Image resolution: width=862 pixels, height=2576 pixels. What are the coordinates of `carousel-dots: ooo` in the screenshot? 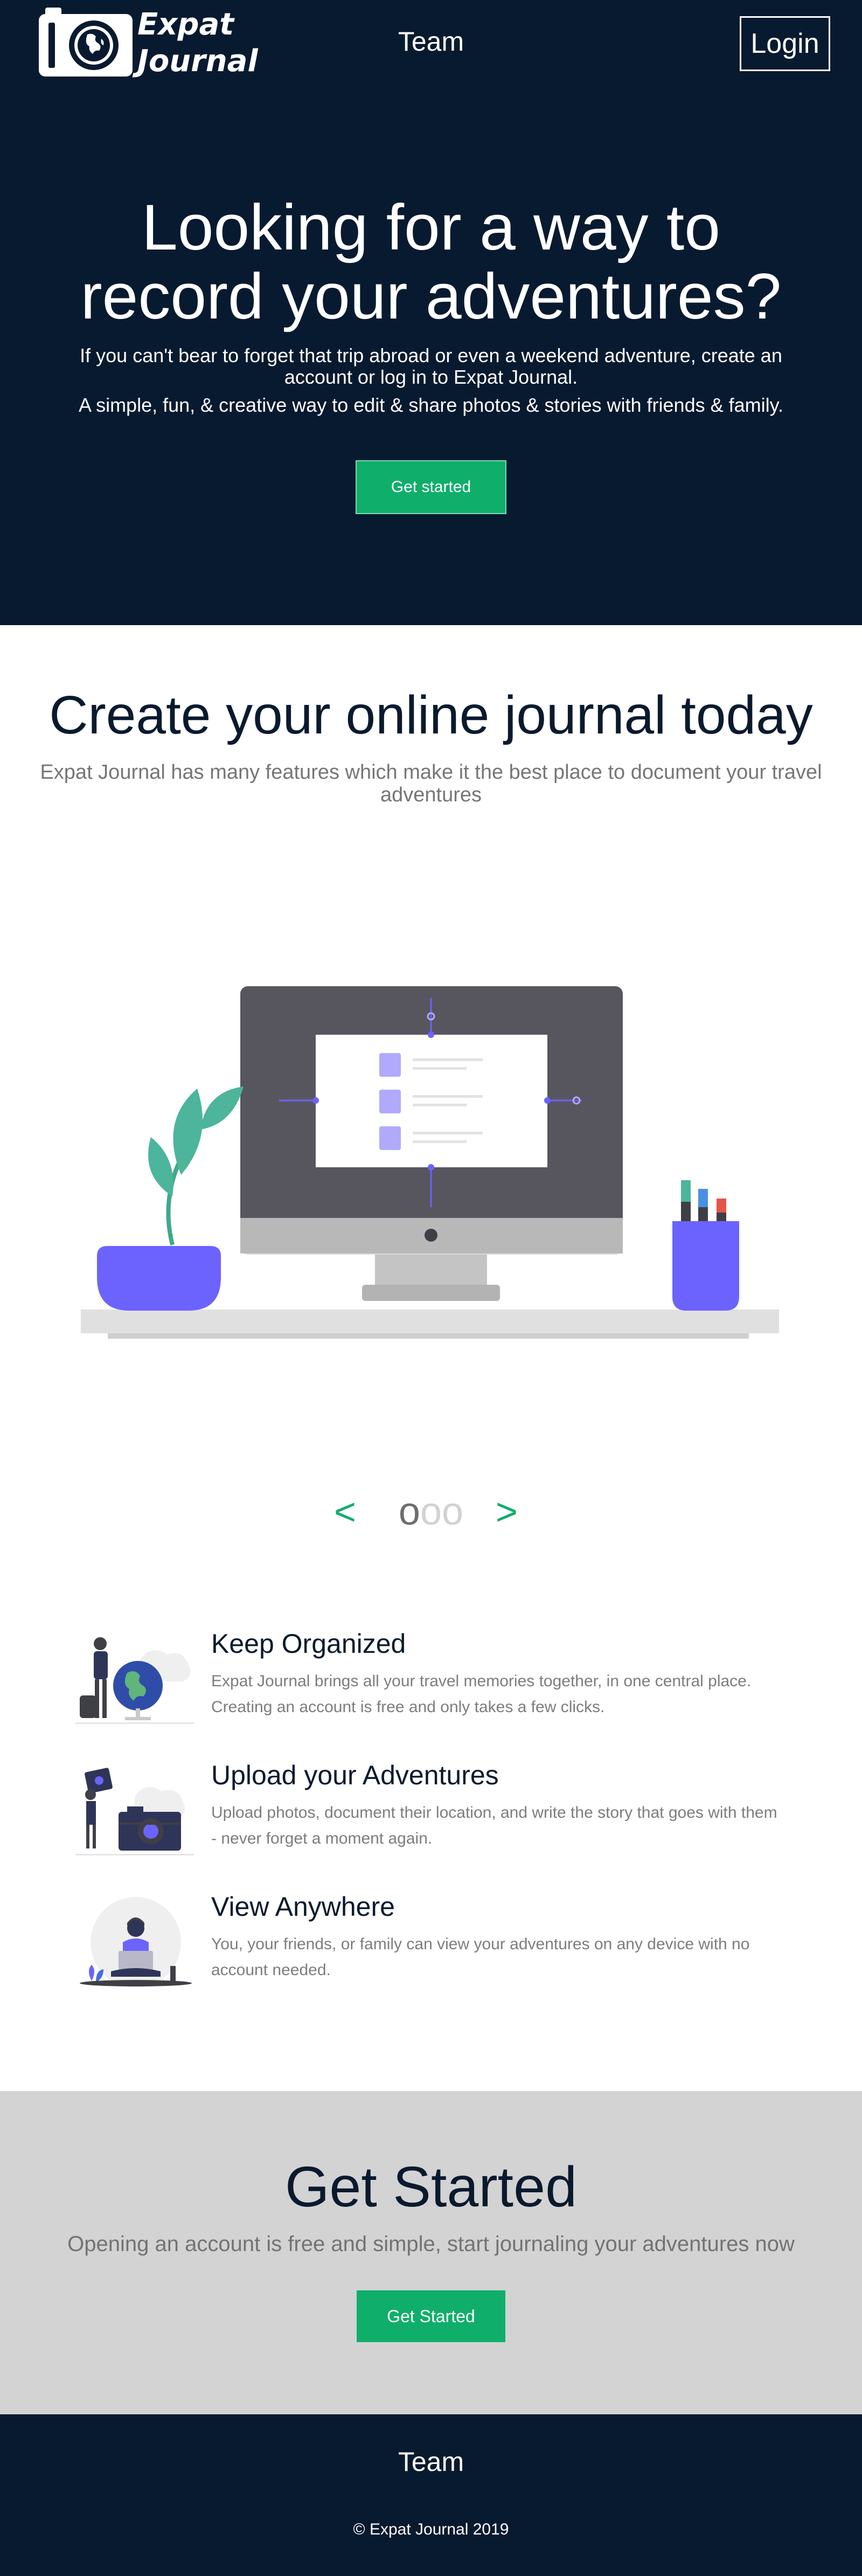 It's located at (431, 1512).